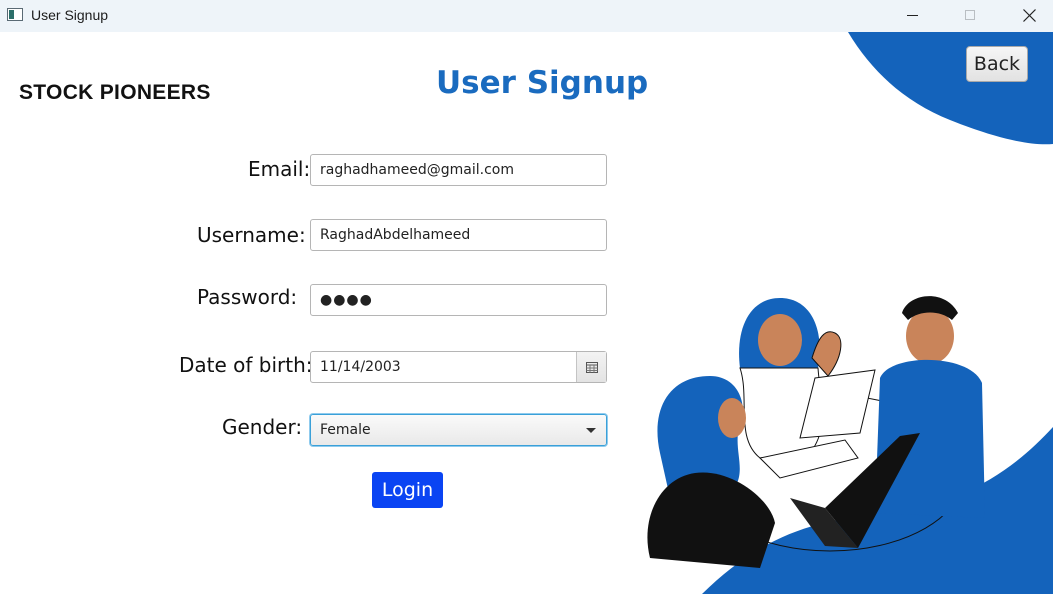 The height and width of the screenshot is (594, 1053). I want to click on maximize-button, so click(970, 16).